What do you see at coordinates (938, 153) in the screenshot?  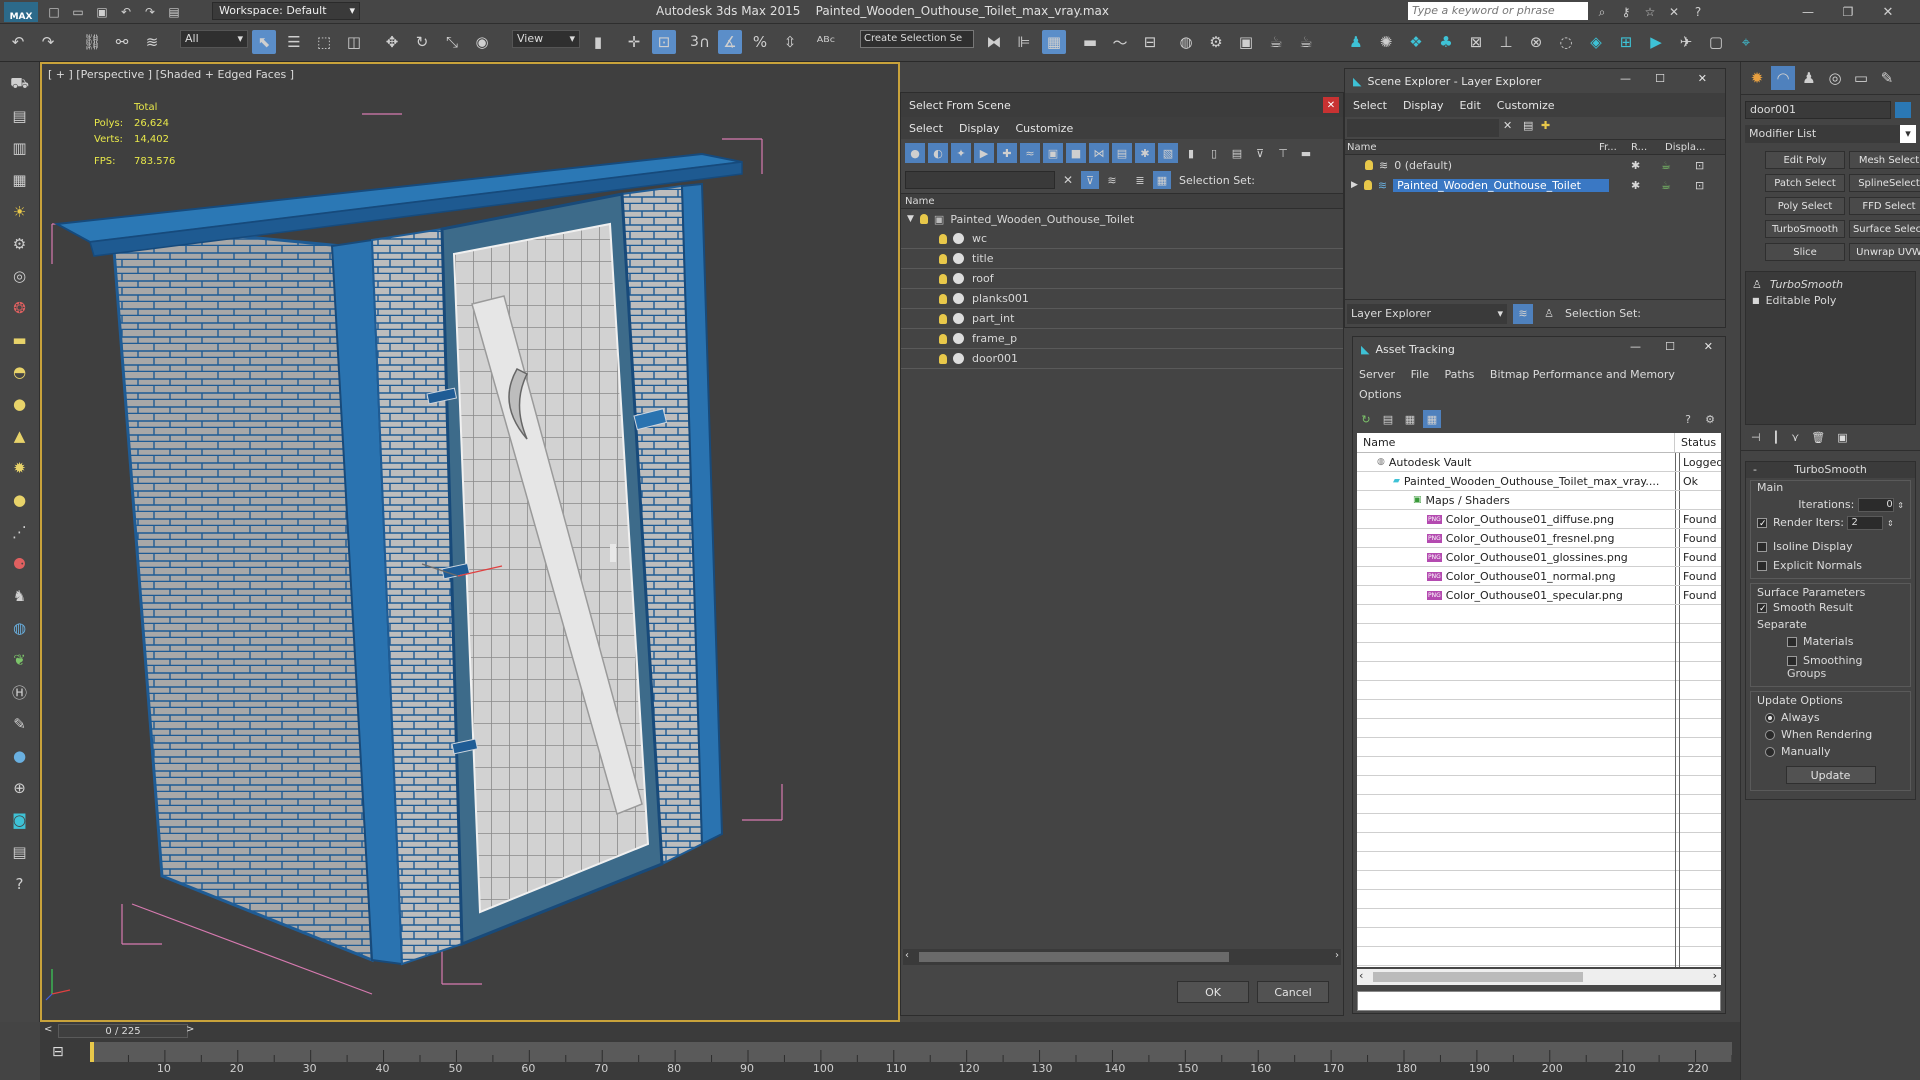 I see `shapes-filter-icon: ◐` at bounding box center [938, 153].